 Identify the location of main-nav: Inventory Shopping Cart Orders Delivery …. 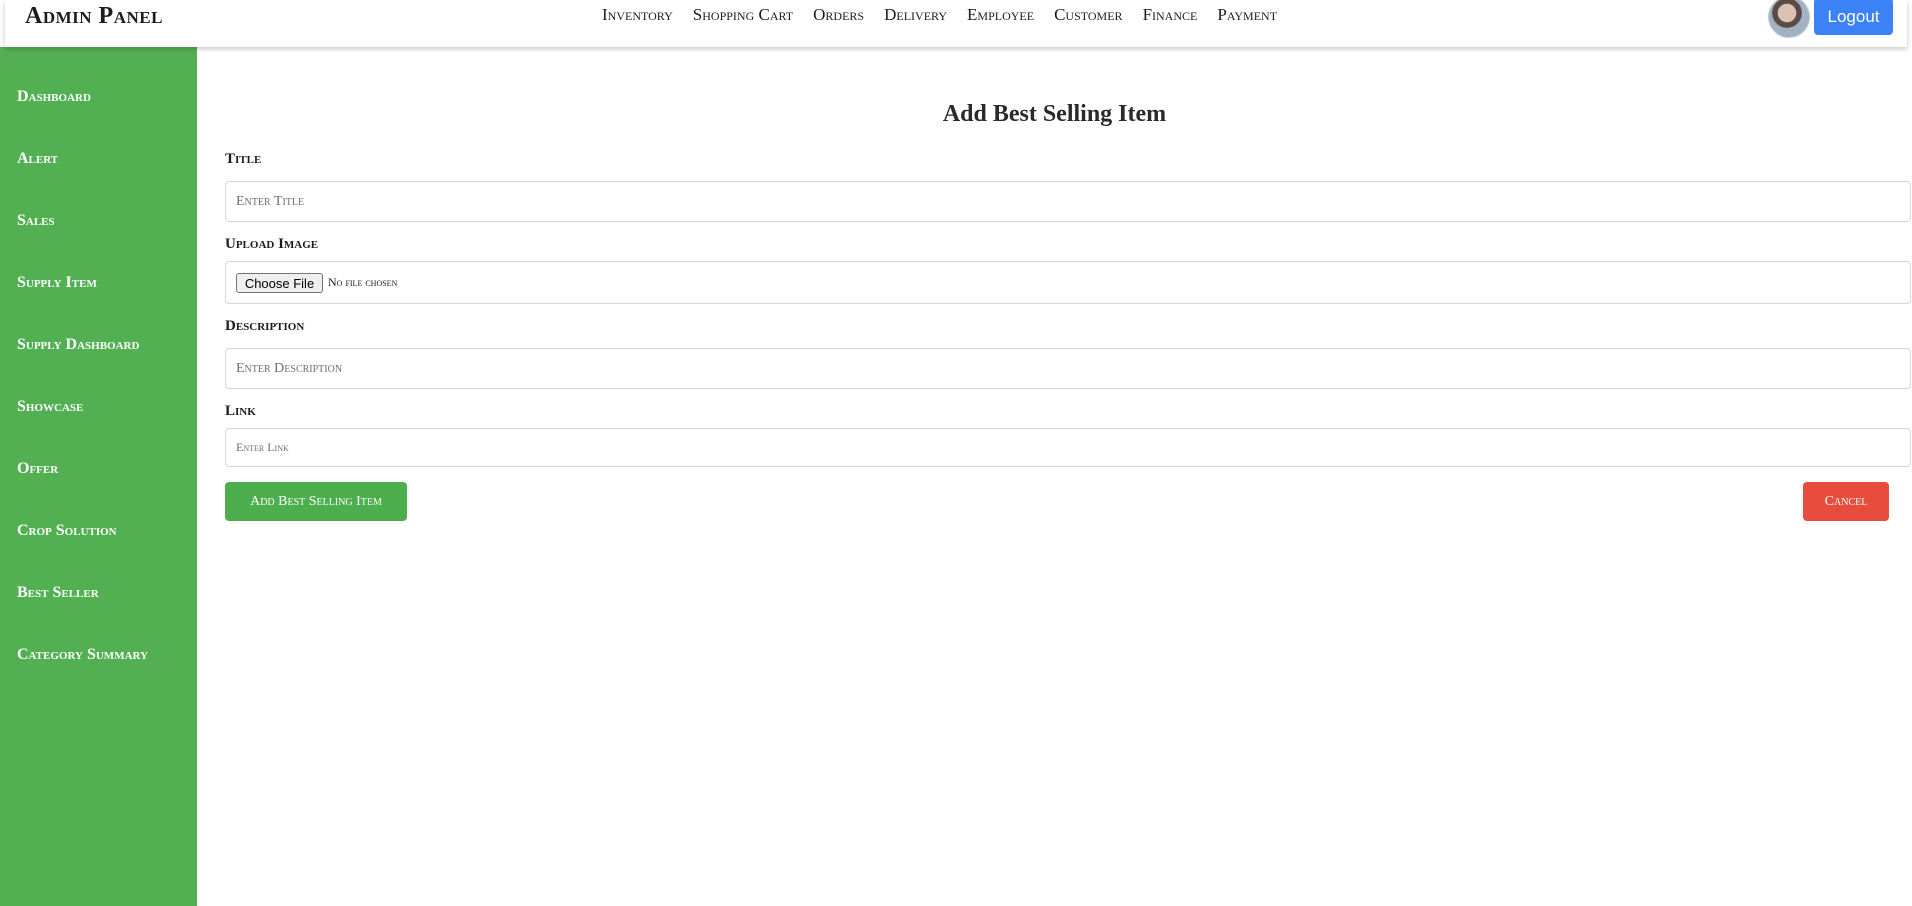
(949, 15).